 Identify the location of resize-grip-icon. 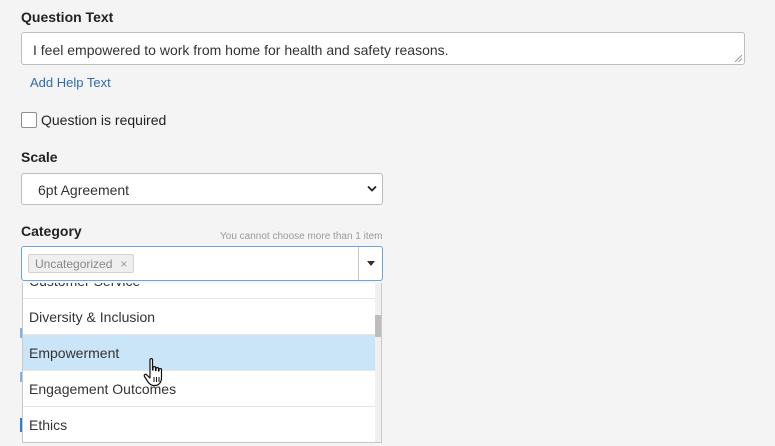
(738, 58).